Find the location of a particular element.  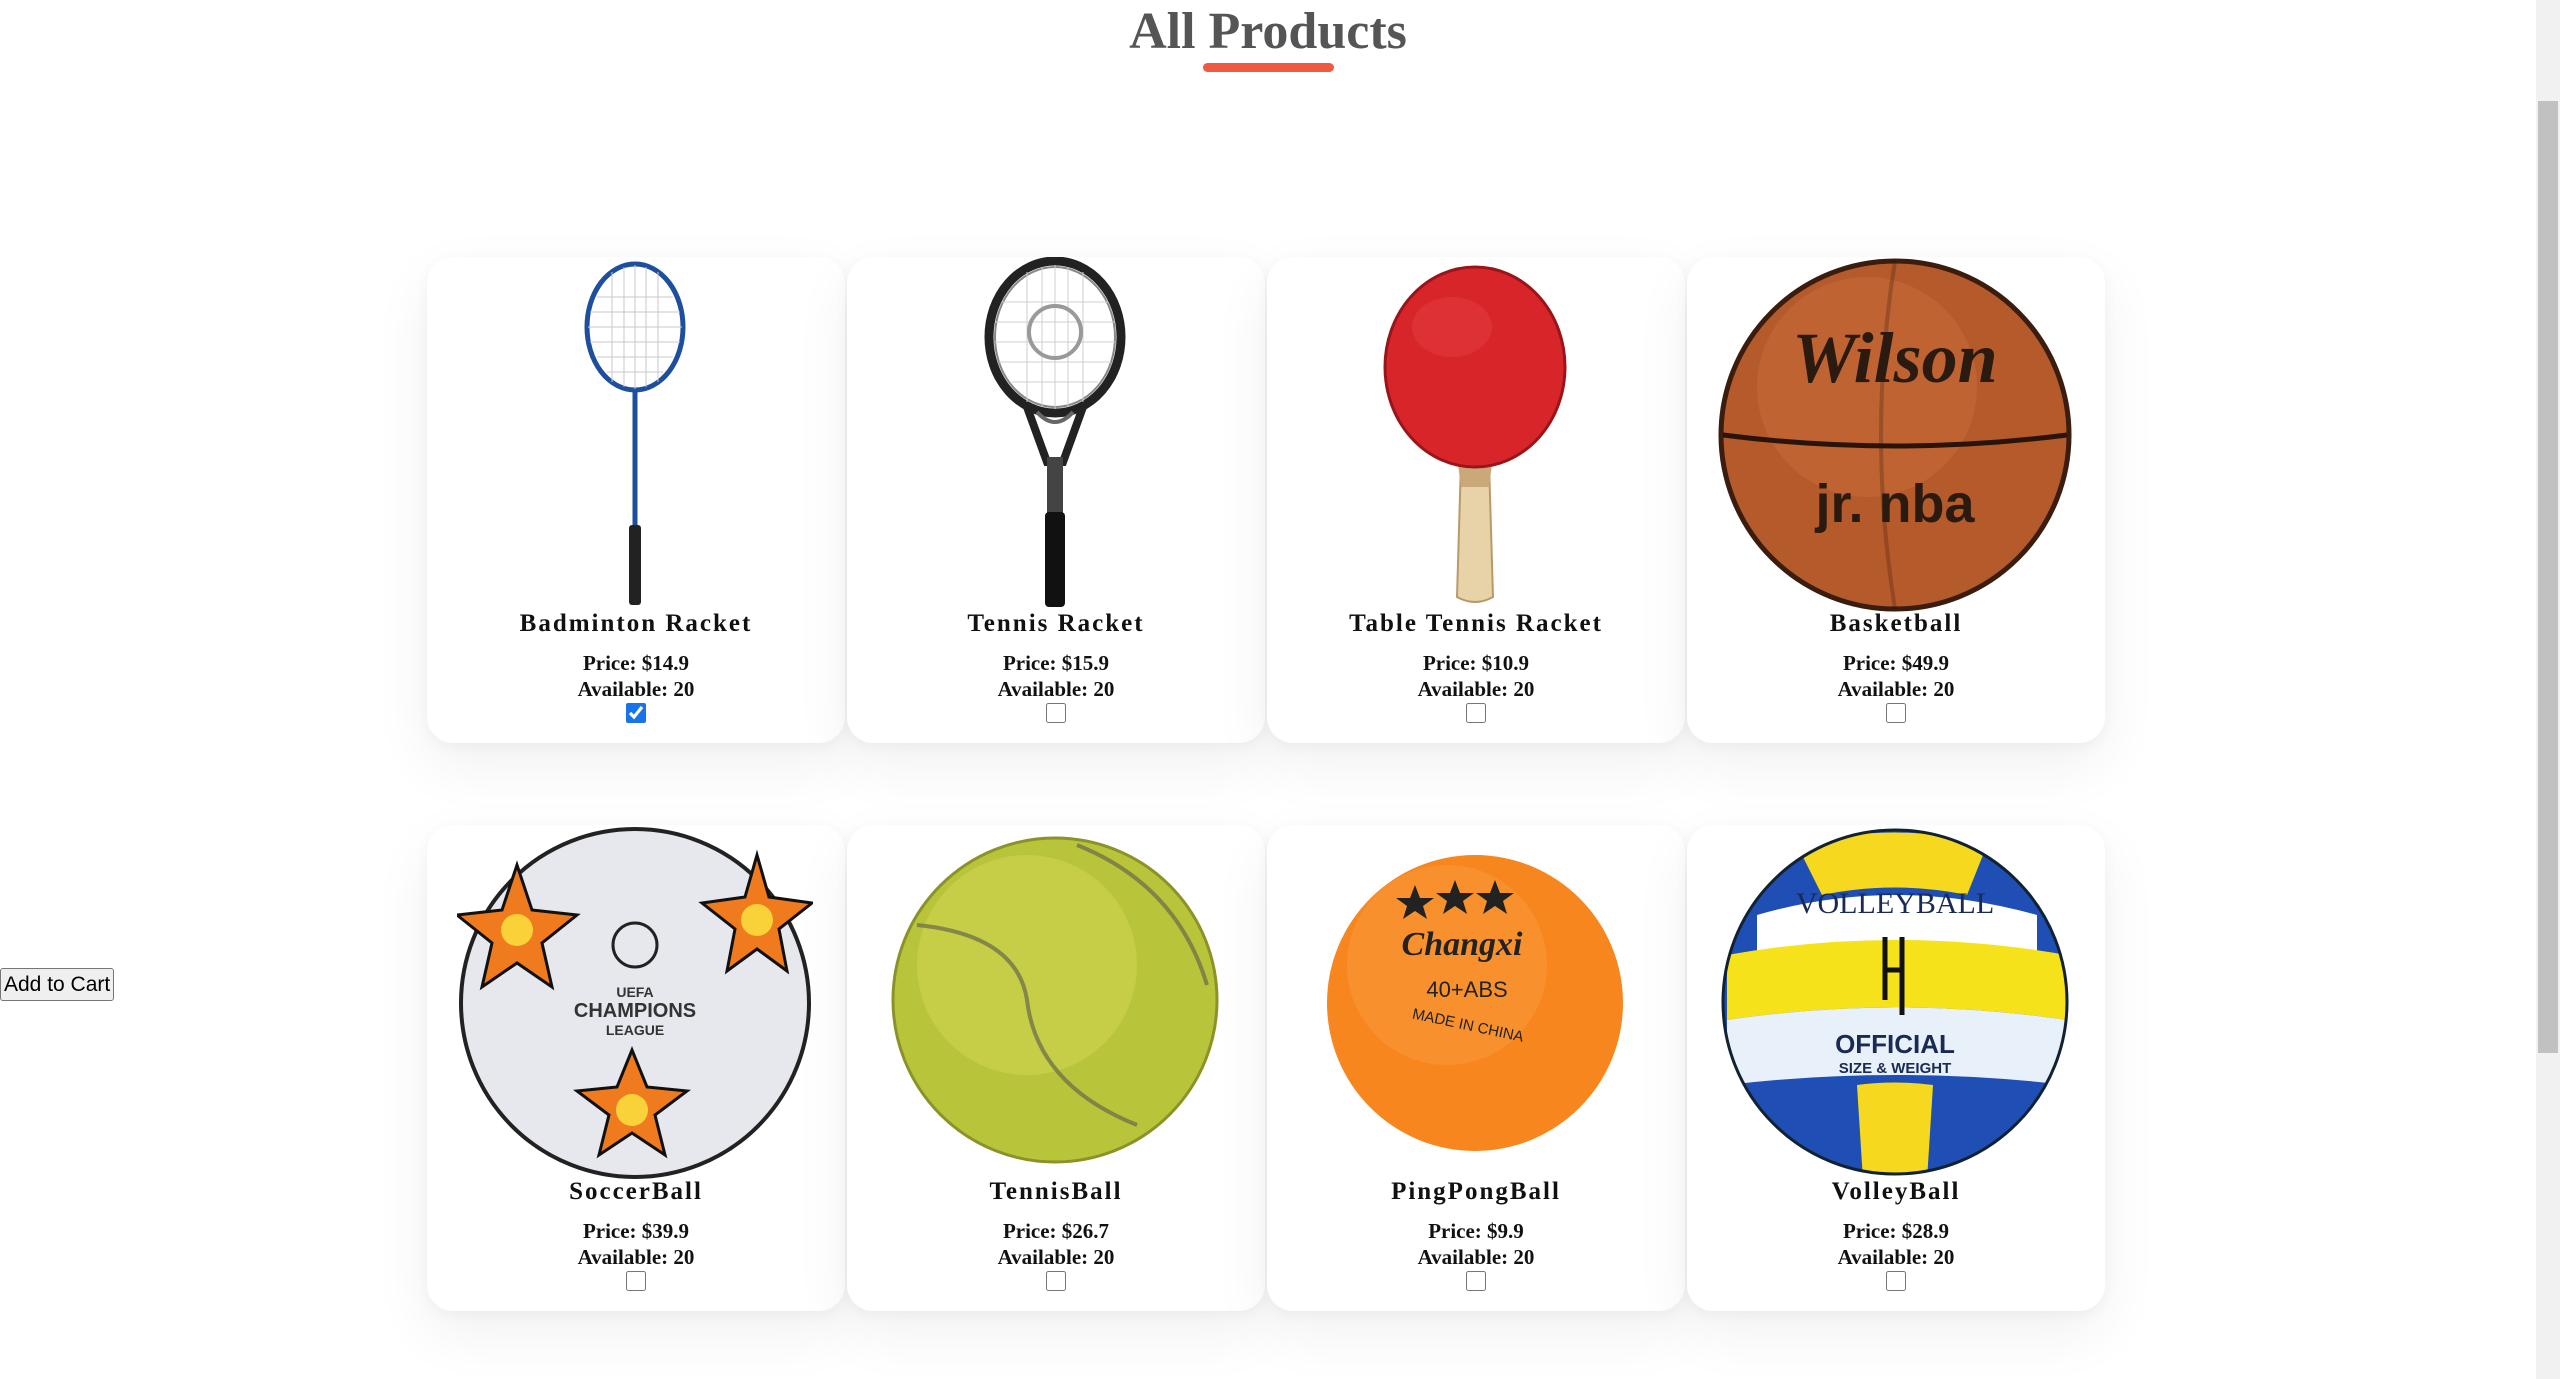

product-name: Table Tennis Racket is located at coordinates (1476, 623).